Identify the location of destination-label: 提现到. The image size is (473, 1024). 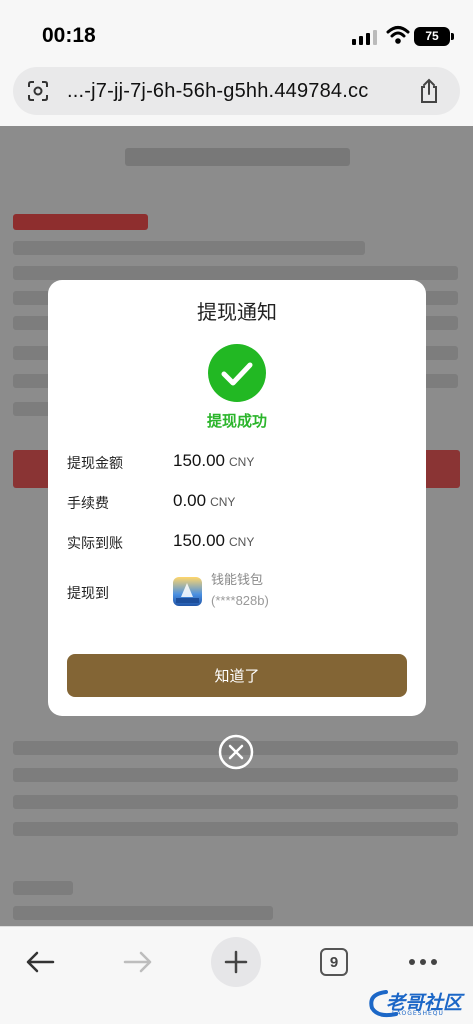
(88, 594).